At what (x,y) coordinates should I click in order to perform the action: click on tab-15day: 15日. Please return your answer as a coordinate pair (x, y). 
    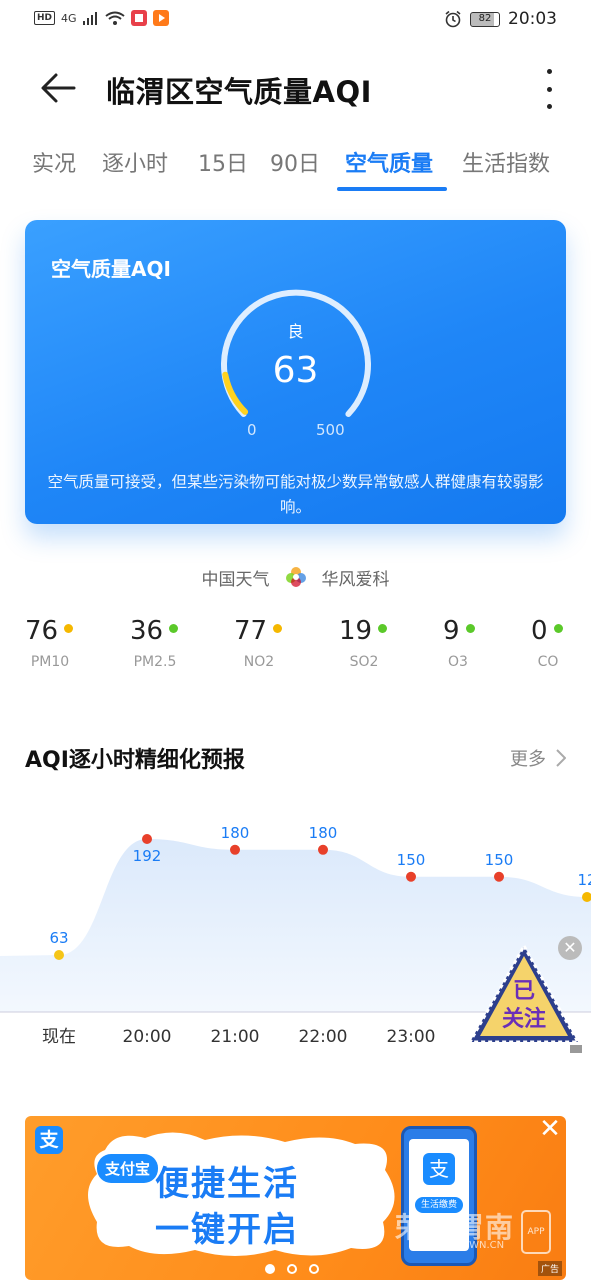
    Looking at the image, I should click on (223, 162).